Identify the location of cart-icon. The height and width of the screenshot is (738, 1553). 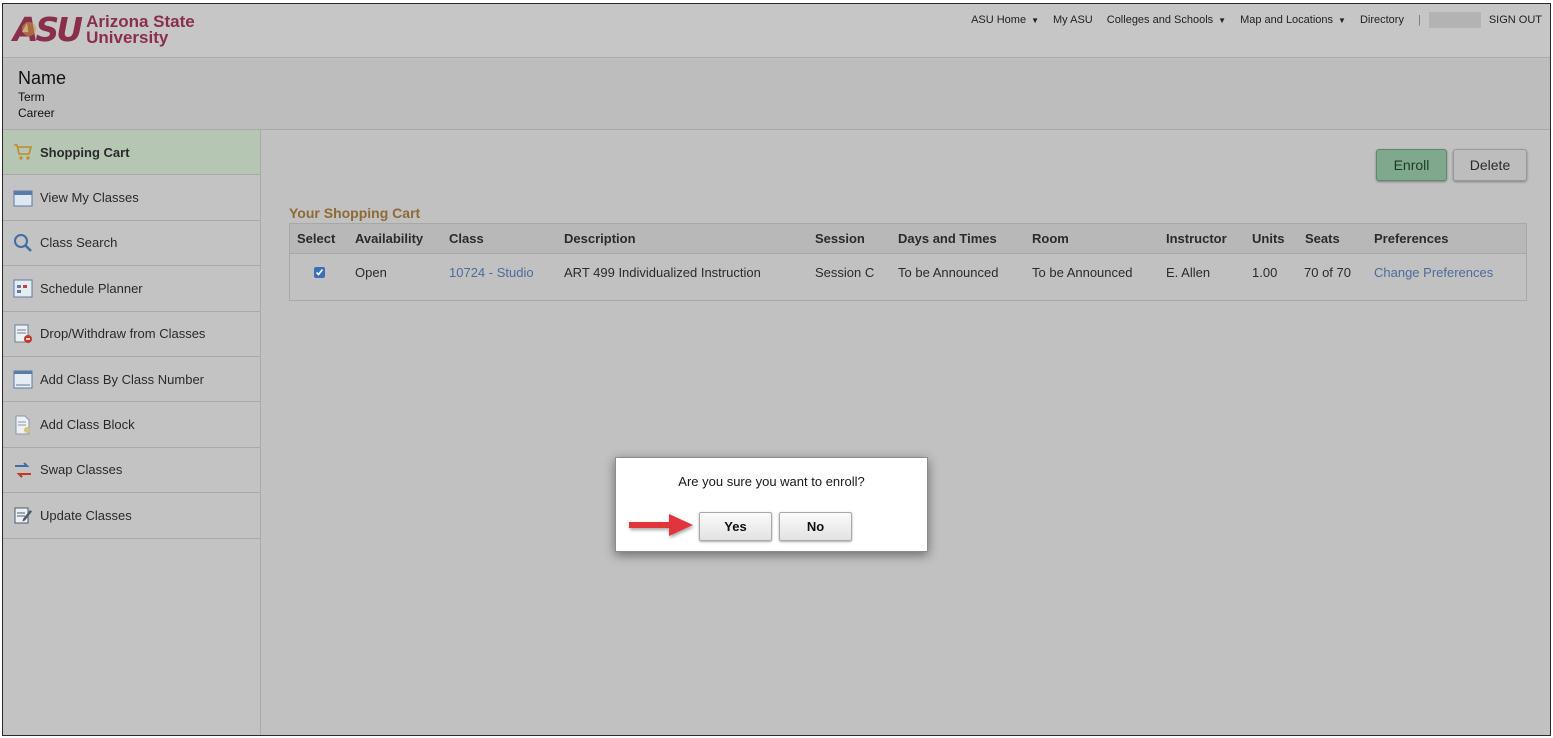
(23, 152).